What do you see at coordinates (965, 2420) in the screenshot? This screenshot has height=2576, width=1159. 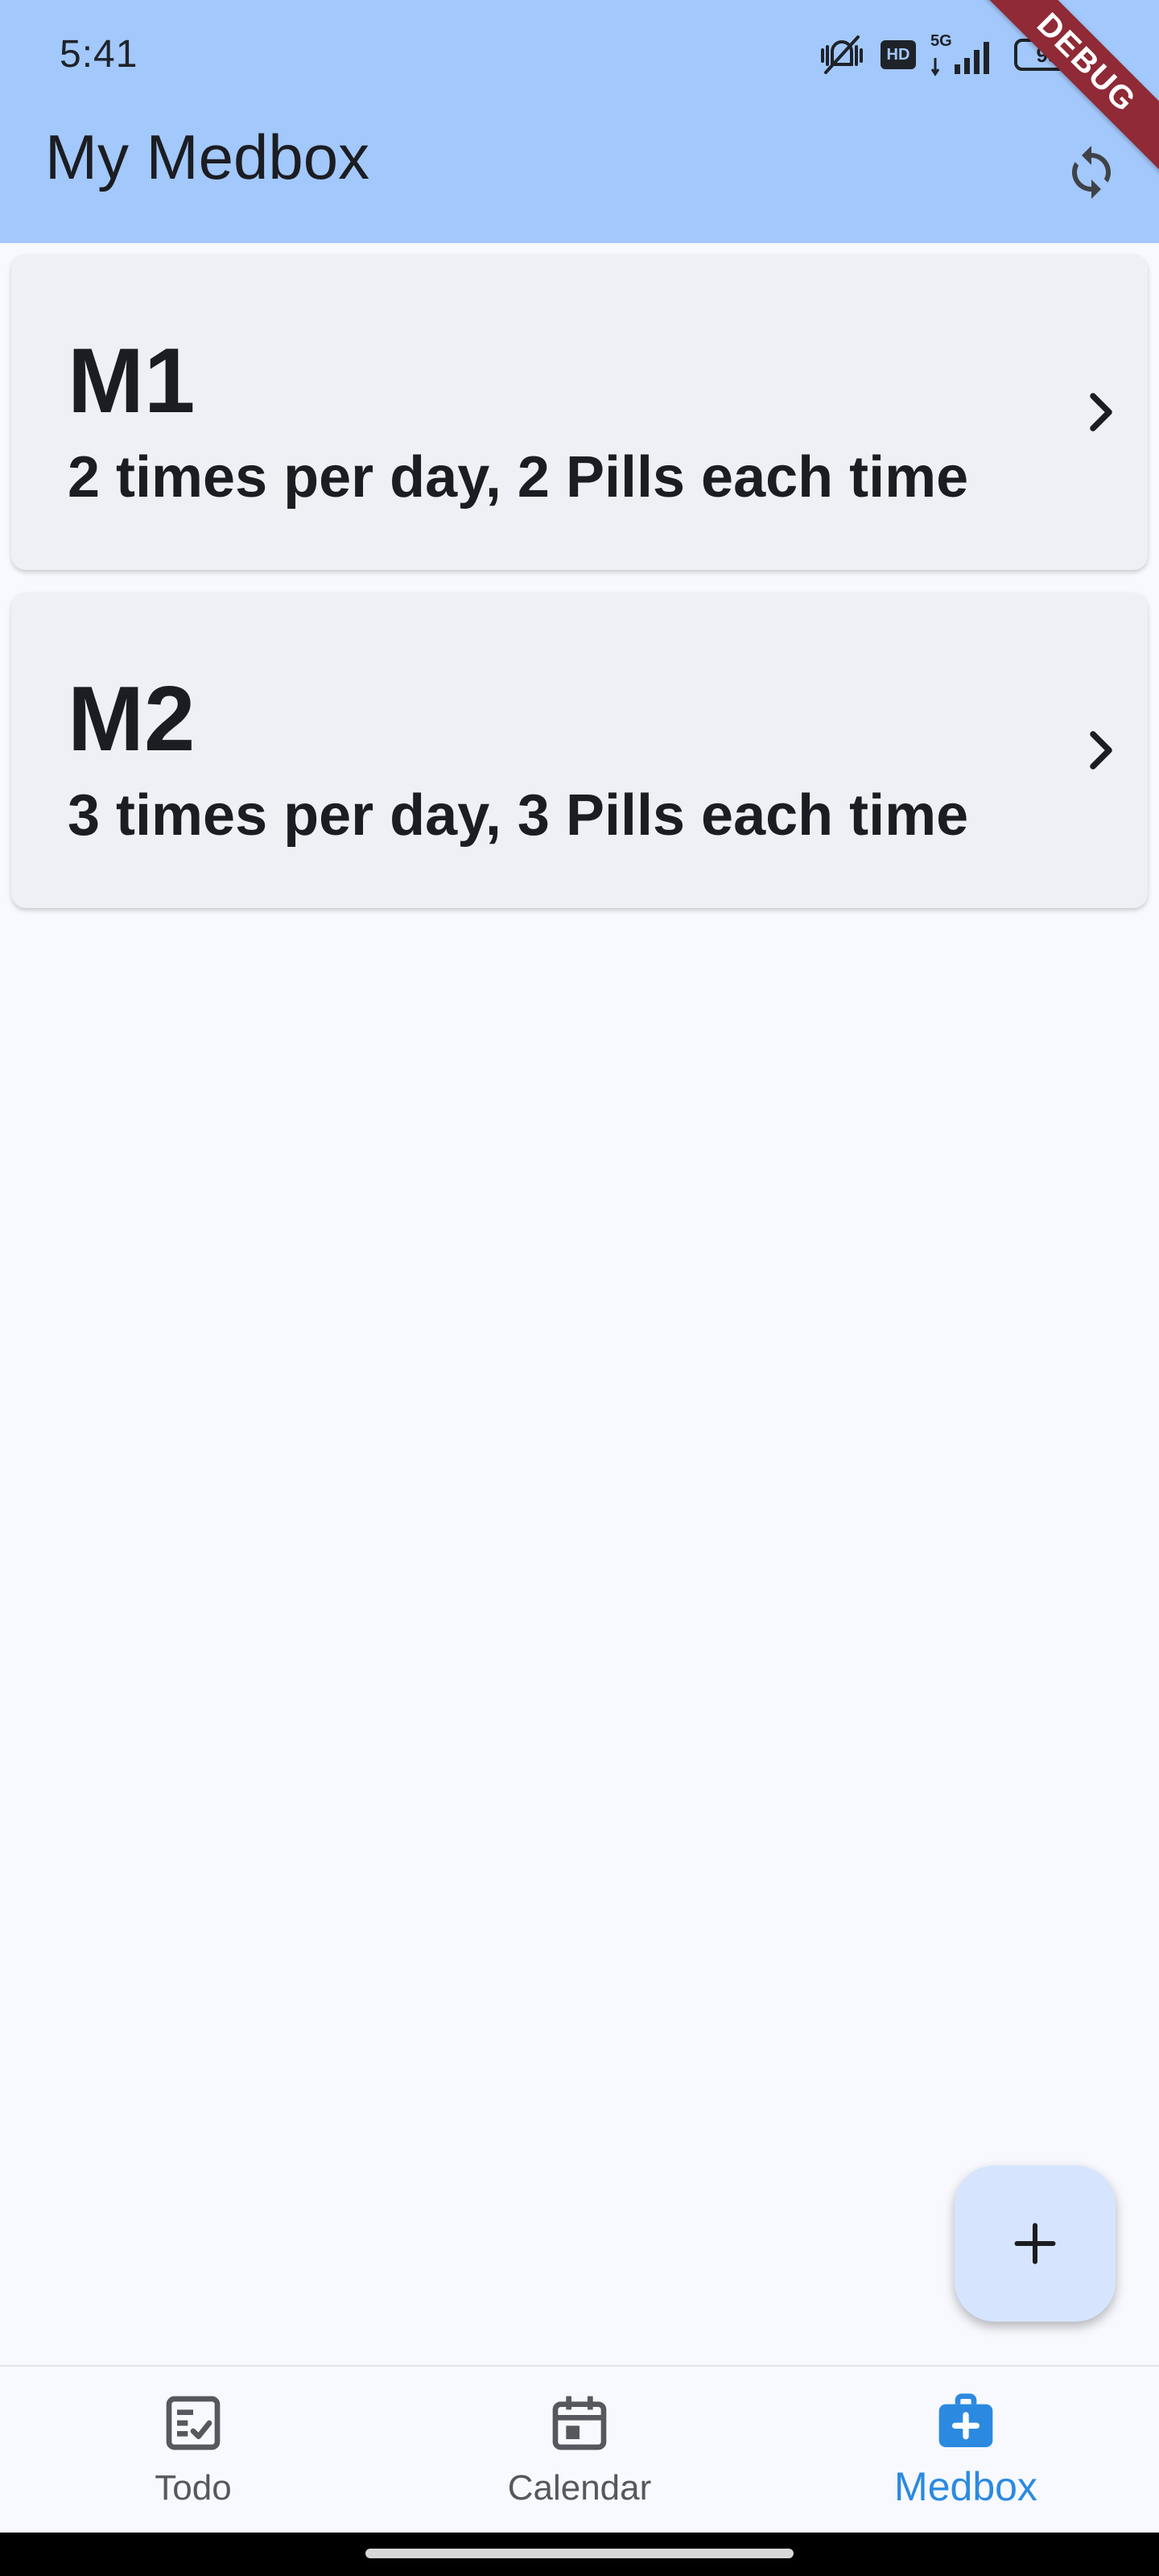 I see `medical-bag-icon` at bounding box center [965, 2420].